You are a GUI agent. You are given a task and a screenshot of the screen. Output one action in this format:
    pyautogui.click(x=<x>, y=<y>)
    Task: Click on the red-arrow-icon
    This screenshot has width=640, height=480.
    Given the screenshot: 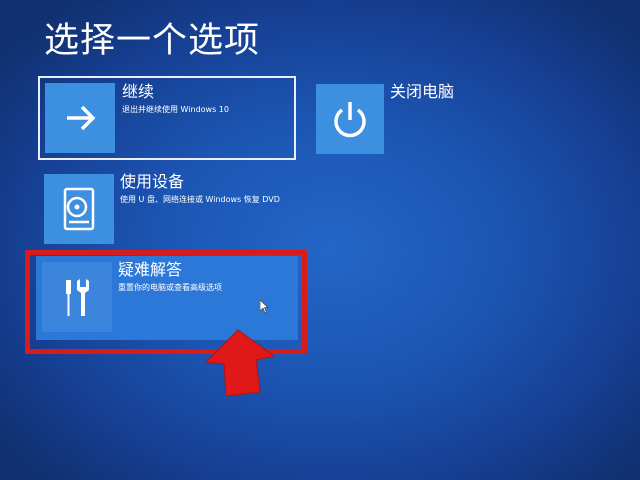 What is the action you would take?
    pyautogui.click(x=242, y=363)
    